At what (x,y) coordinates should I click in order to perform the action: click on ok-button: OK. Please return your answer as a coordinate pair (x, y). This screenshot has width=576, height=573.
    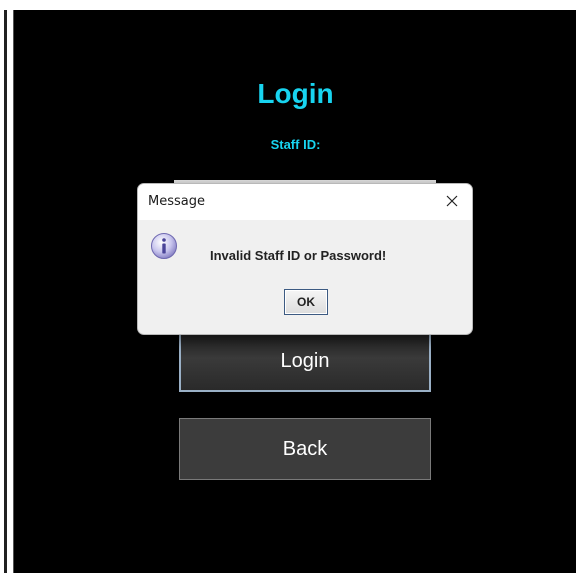
    Looking at the image, I should click on (306, 302).